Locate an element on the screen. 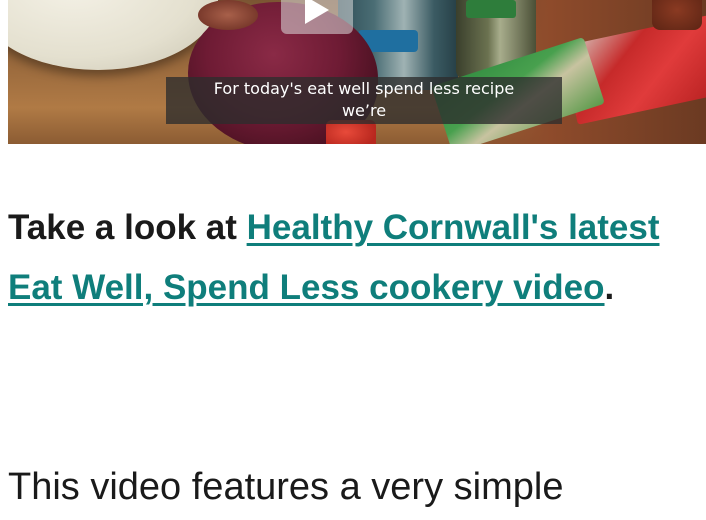  caption-line-1: For today's eat well spend less recipe is located at coordinates (364, 88).